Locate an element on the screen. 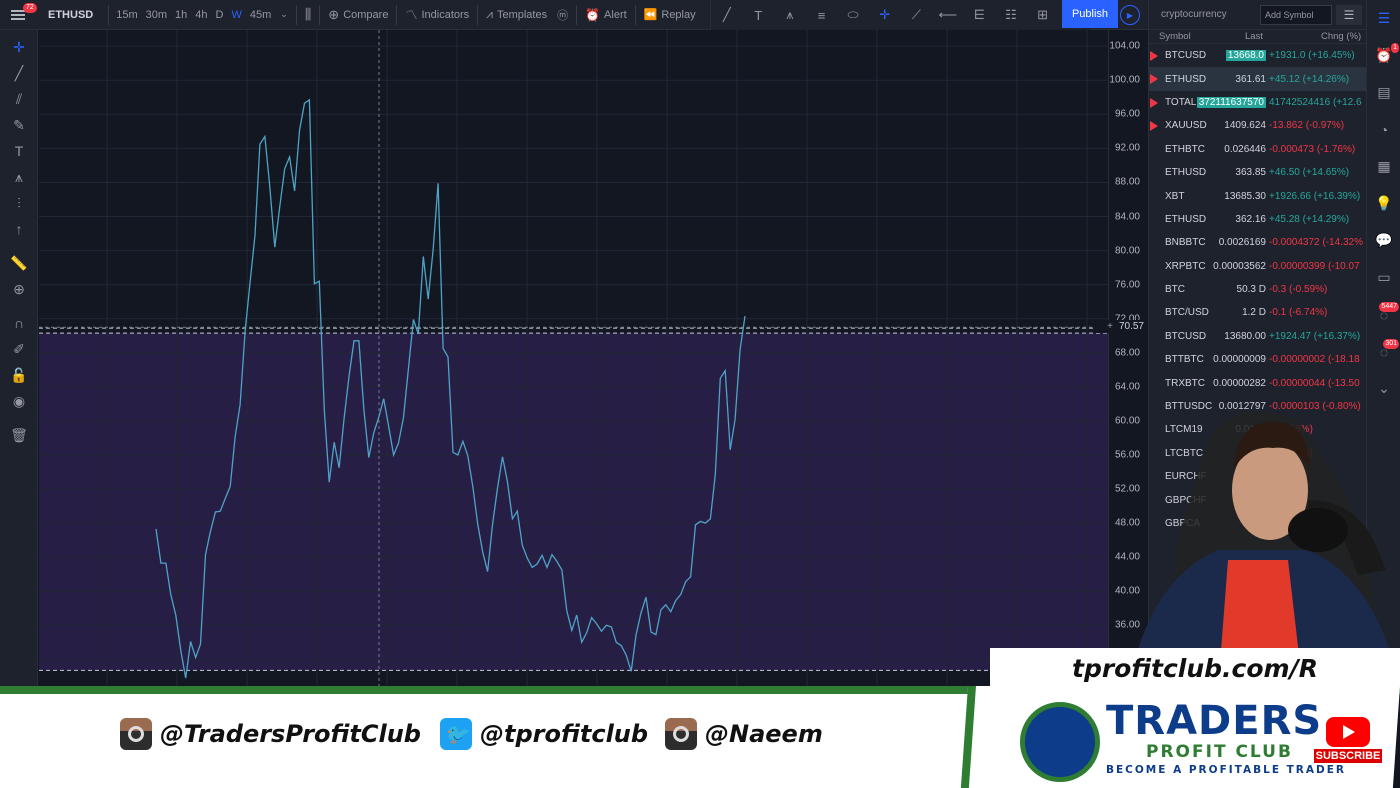  templates-button: ⩘ Templates is located at coordinates (516, 15).